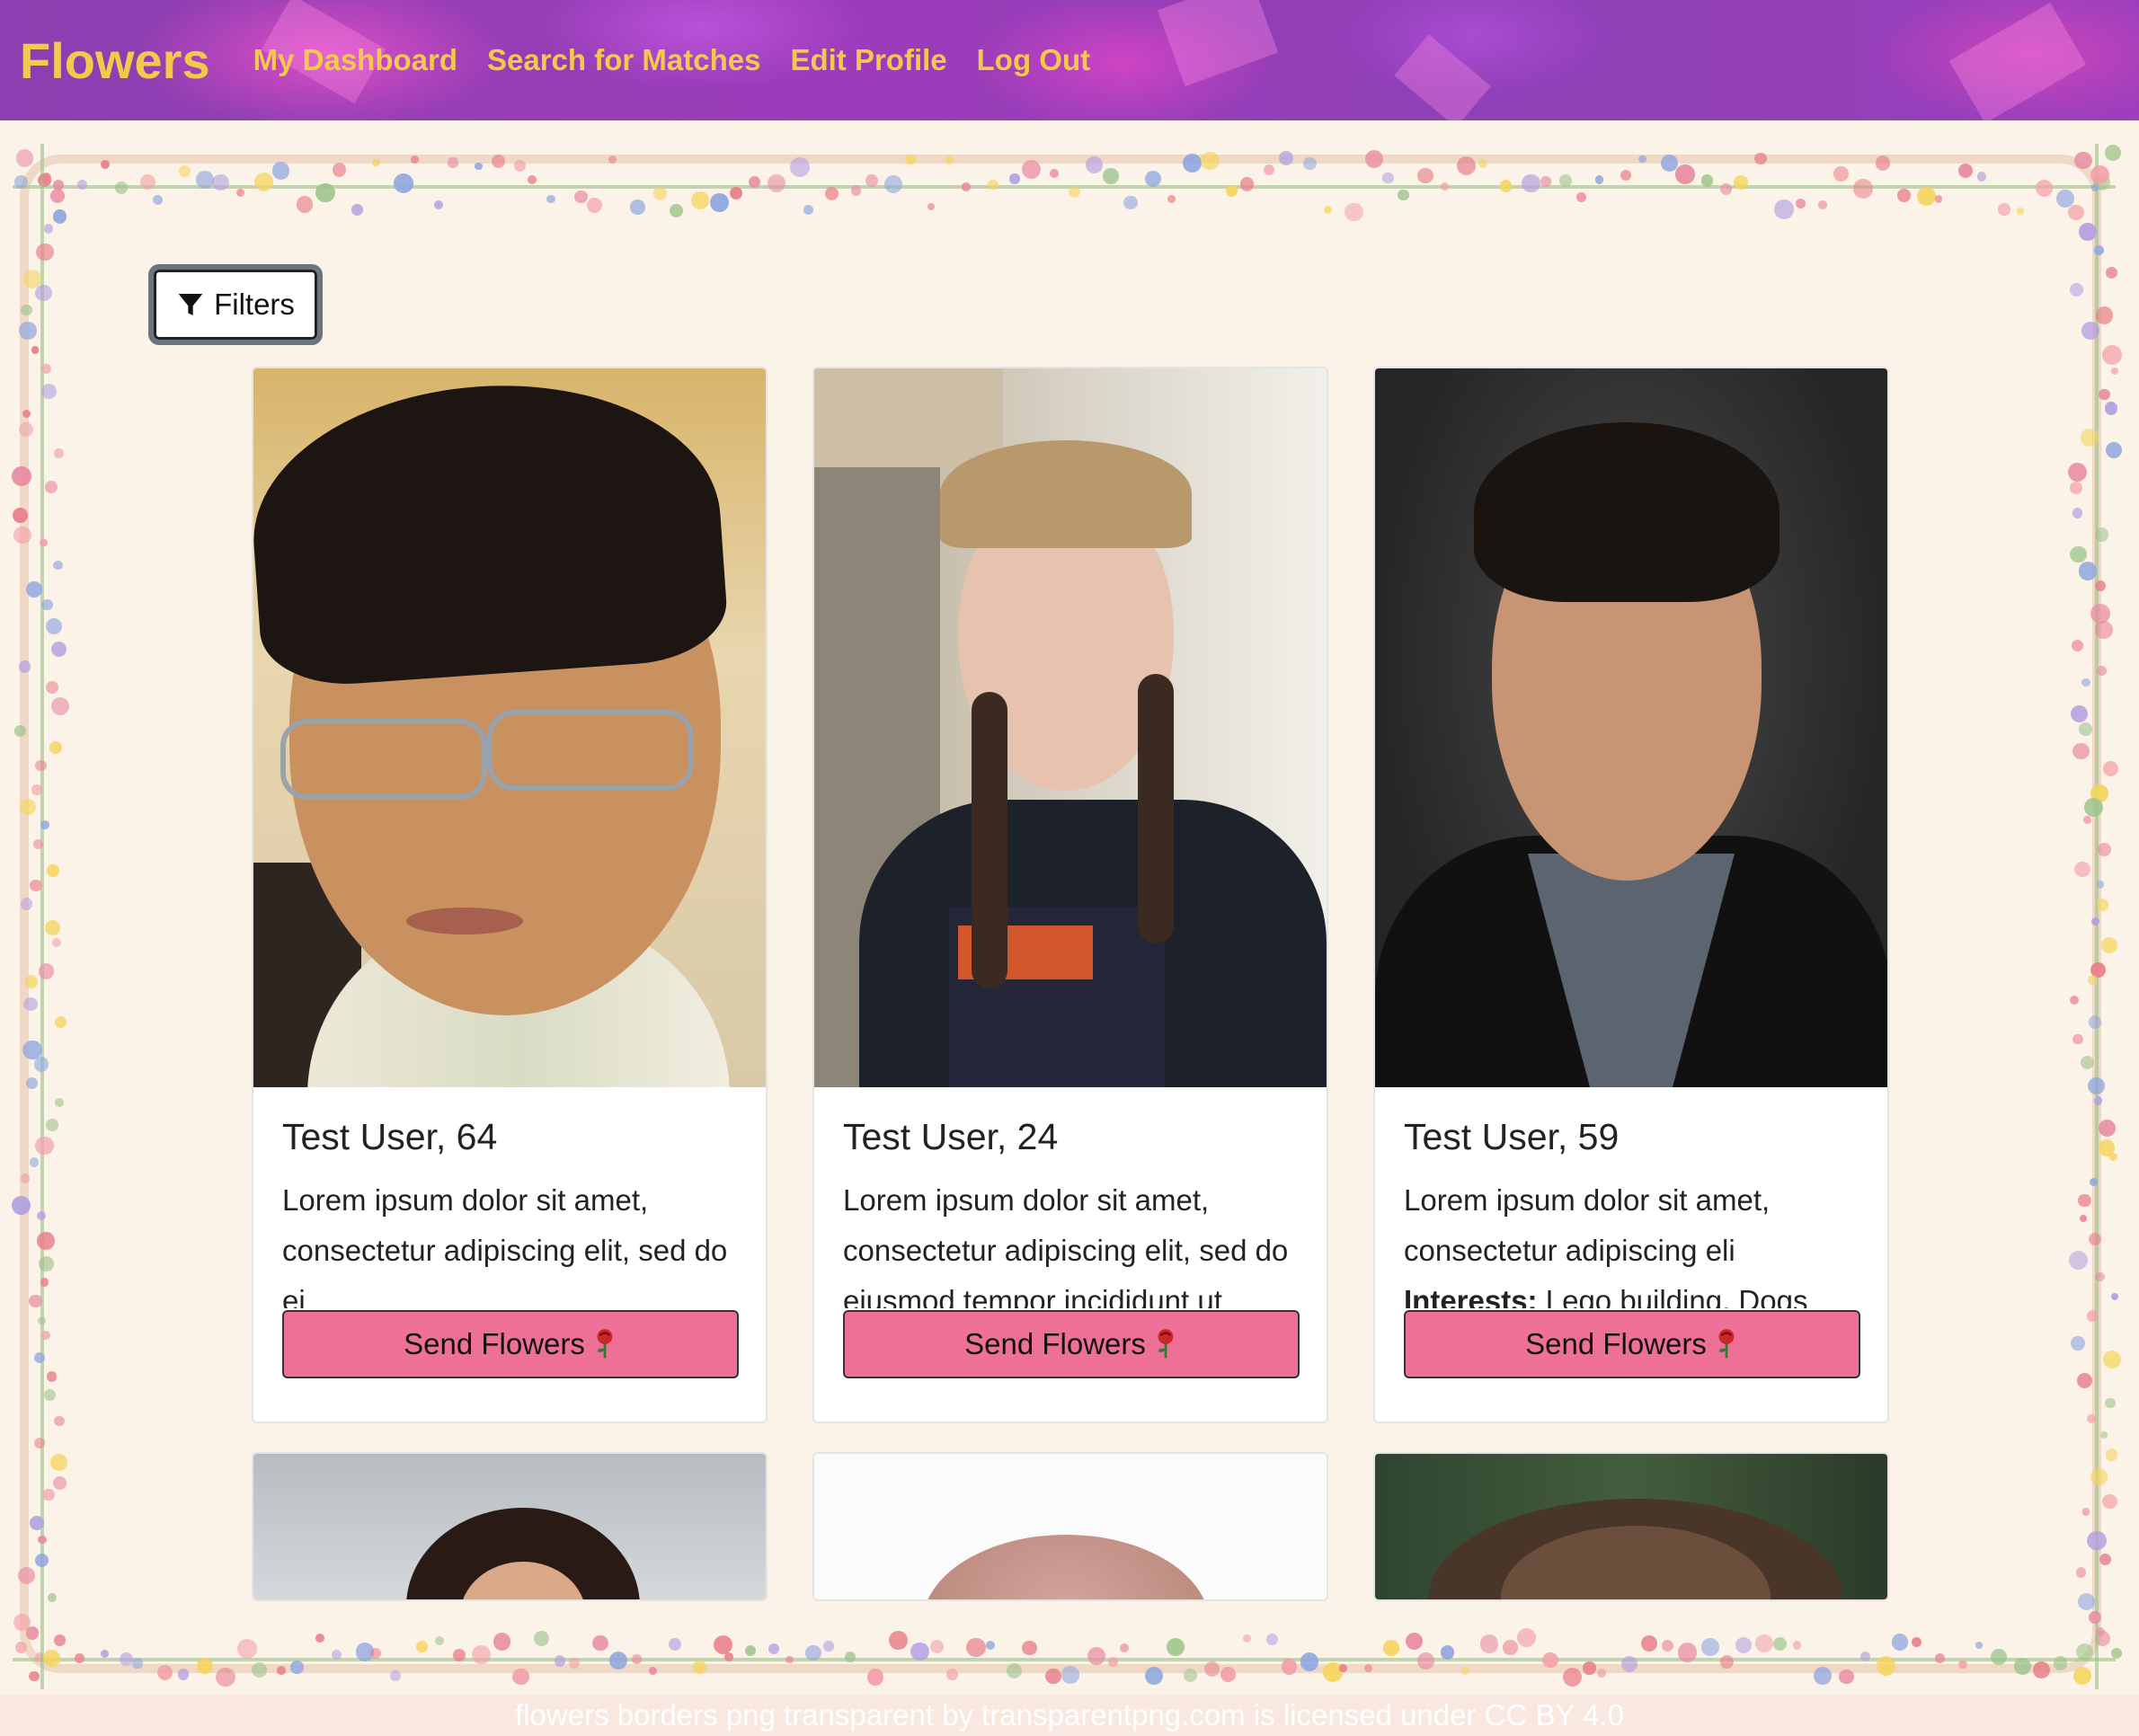  Describe the element at coordinates (355, 60) in the screenshot. I see `nav-link-dashboard: My Dashboard` at that location.